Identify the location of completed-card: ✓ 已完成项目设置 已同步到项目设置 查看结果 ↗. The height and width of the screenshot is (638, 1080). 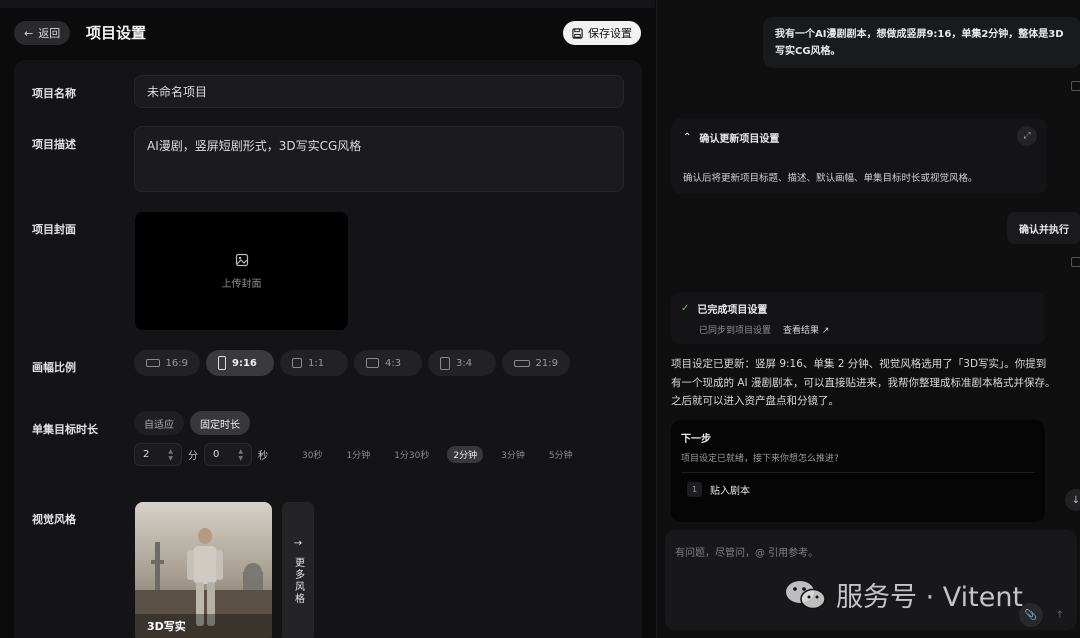
(858, 318).